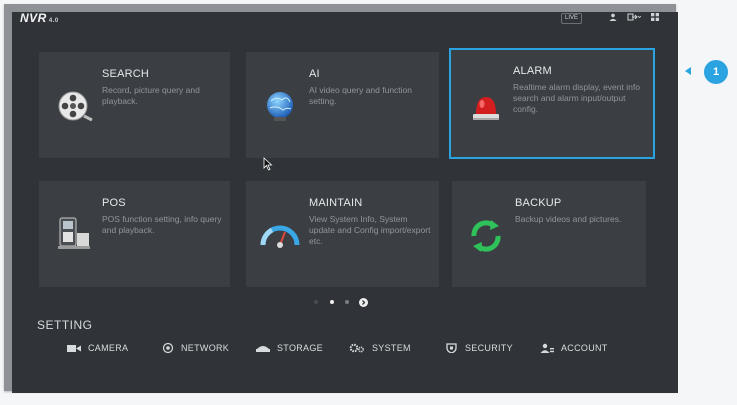 Image resolution: width=737 pixels, height=405 pixels. I want to click on nvr-logo: NVR 4.0, so click(39, 18).